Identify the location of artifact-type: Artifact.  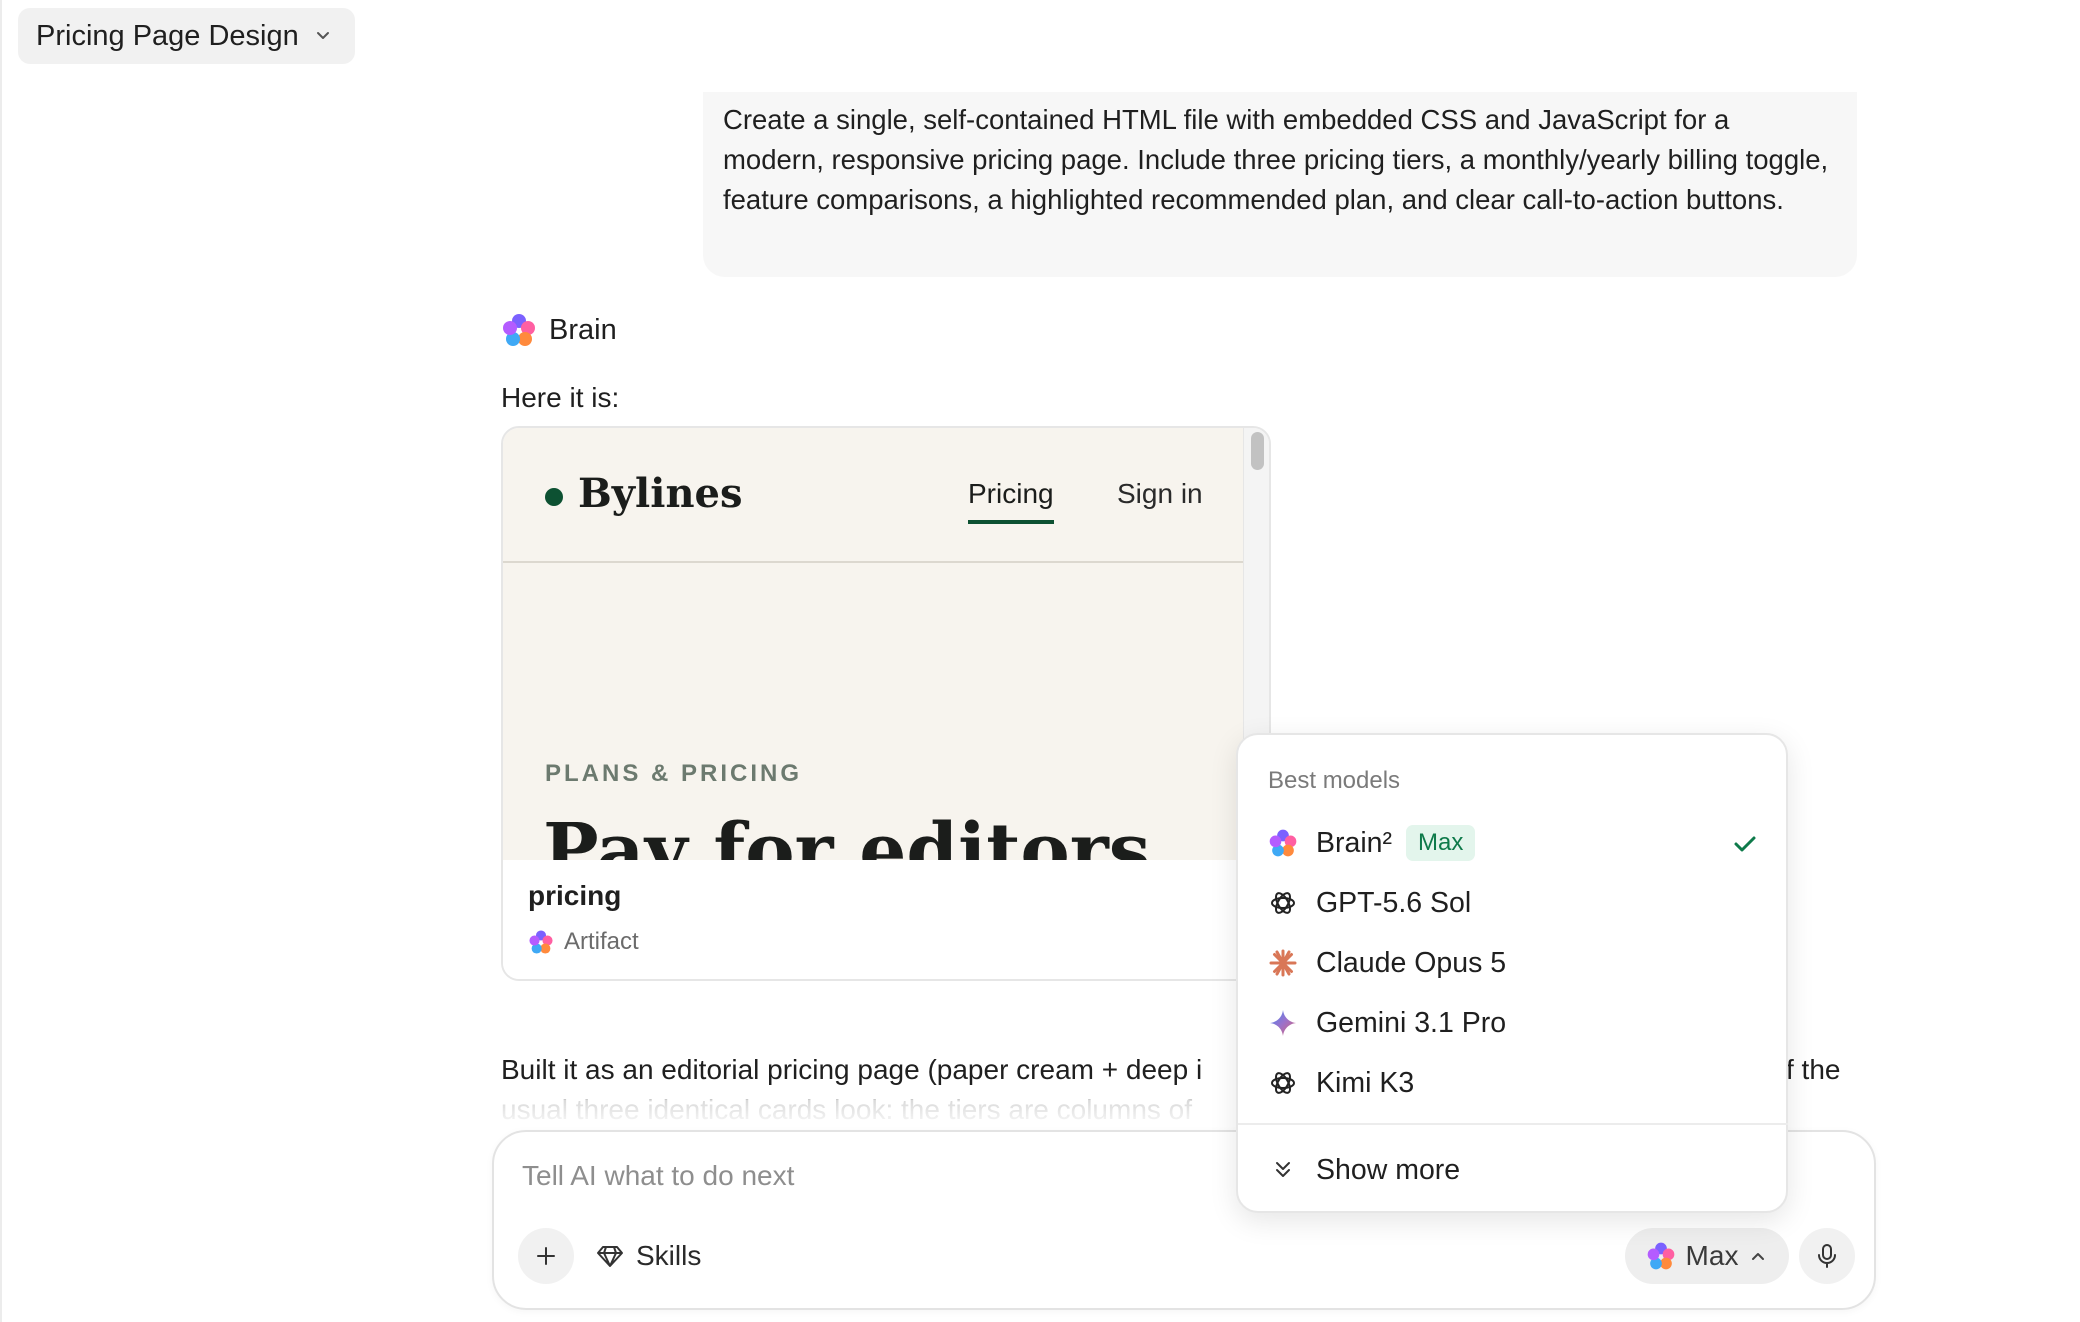
(583, 942).